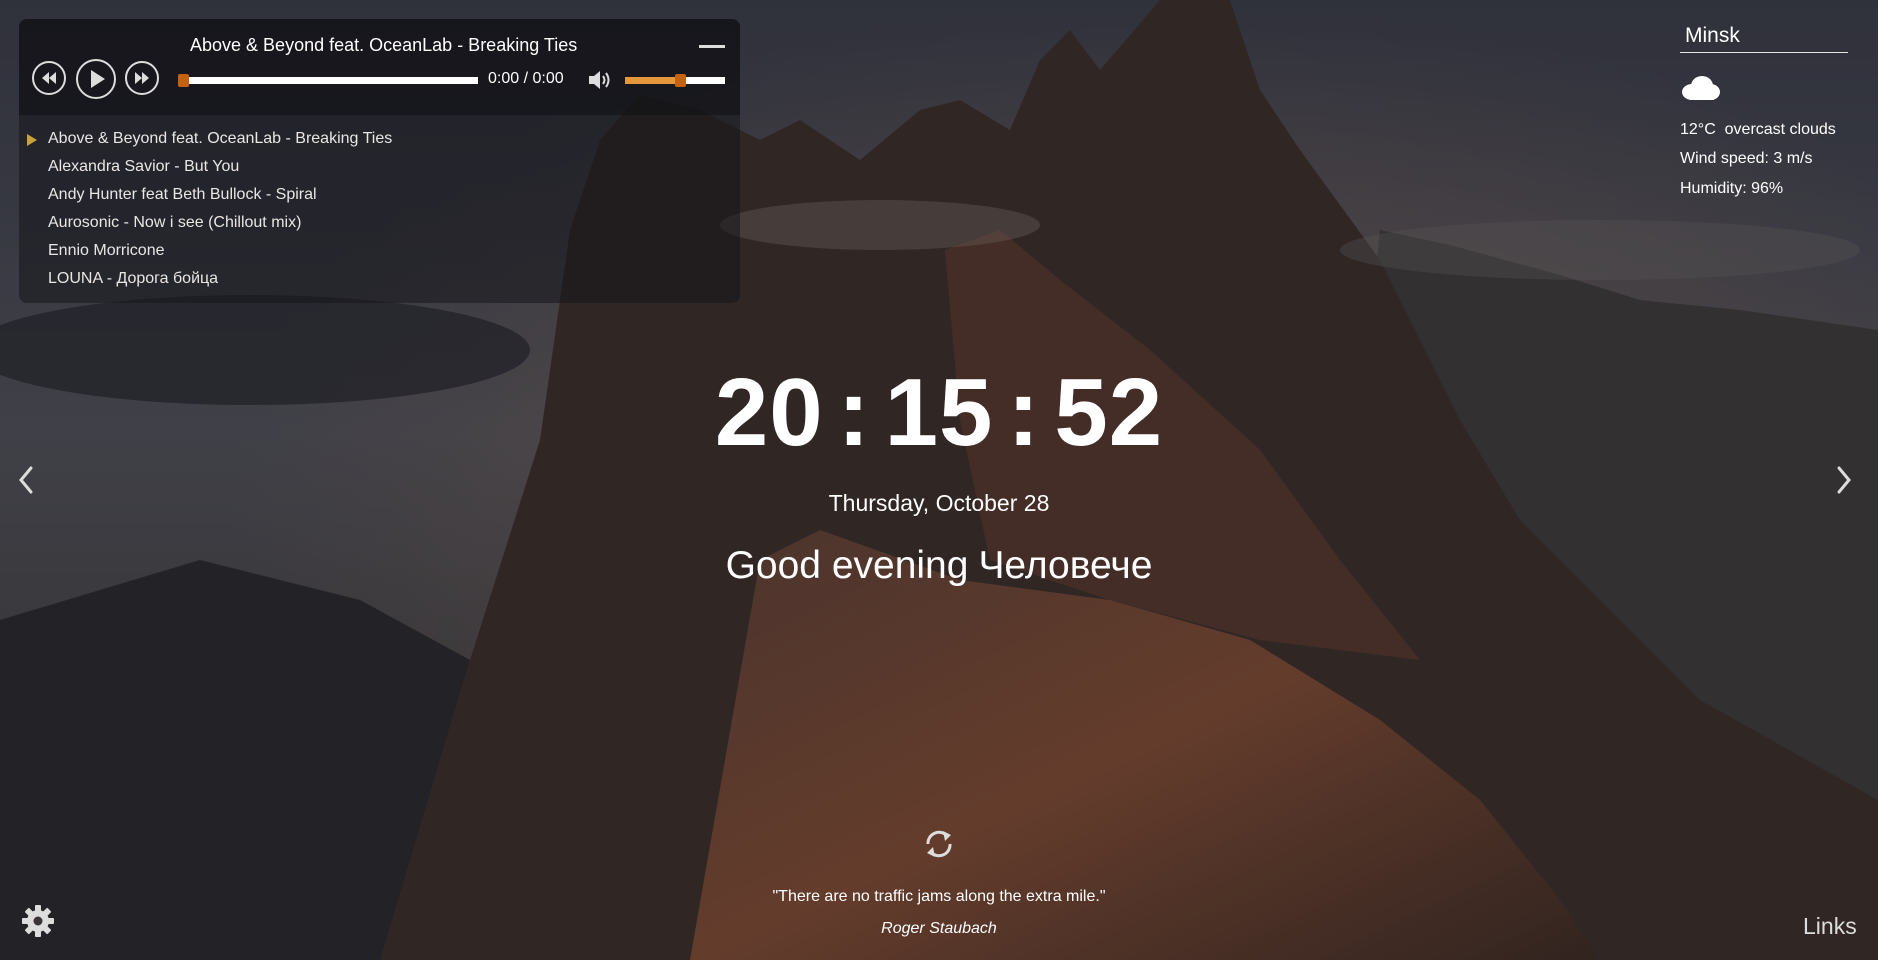 Image resolution: width=1878 pixels, height=960 pixels. I want to click on progress-bar, so click(328, 80).